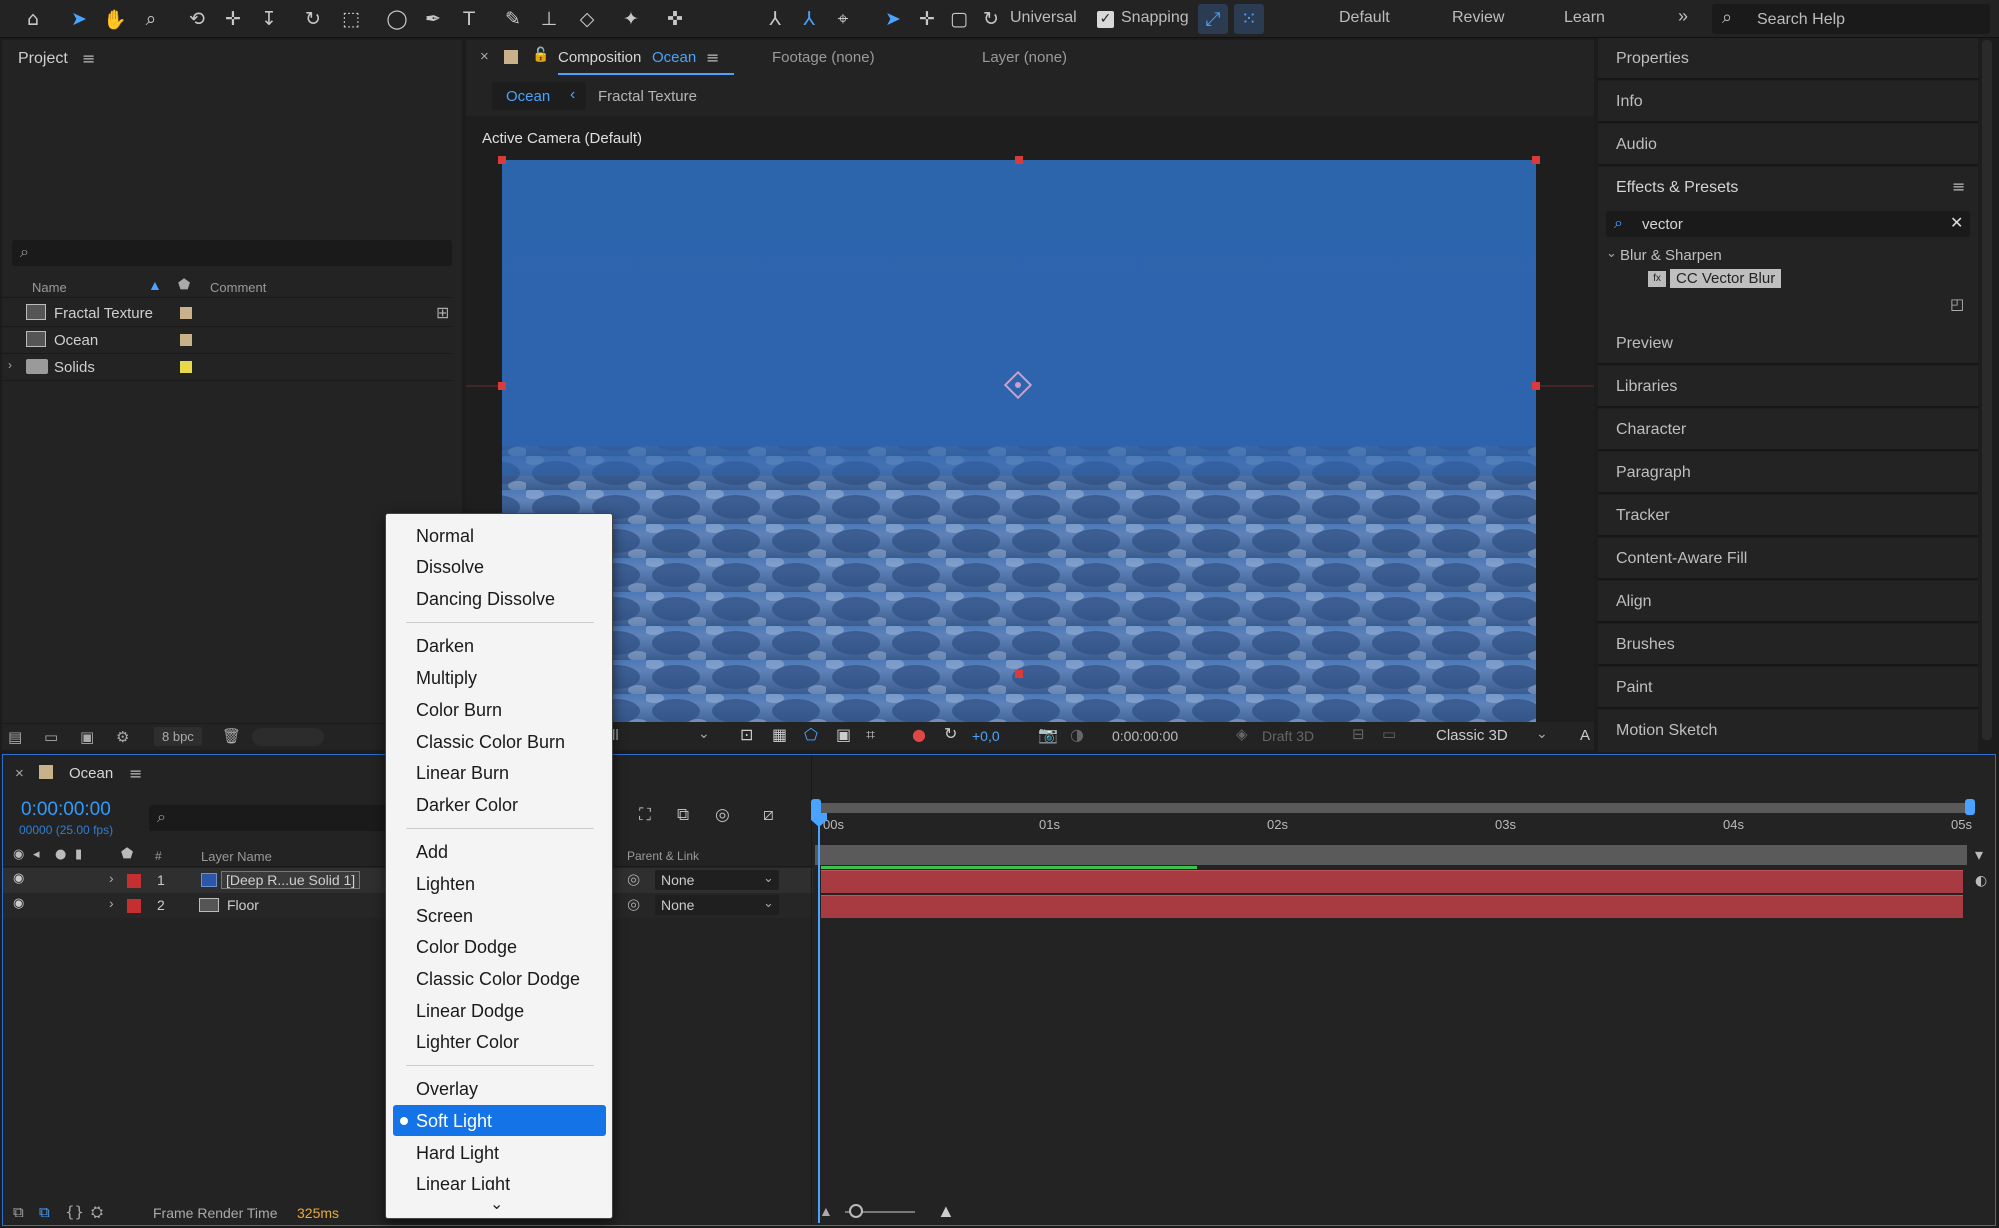 Image resolution: width=1999 pixels, height=1228 pixels. What do you see at coordinates (445, 536) in the screenshot?
I see `menu-item-normal: Normal` at bounding box center [445, 536].